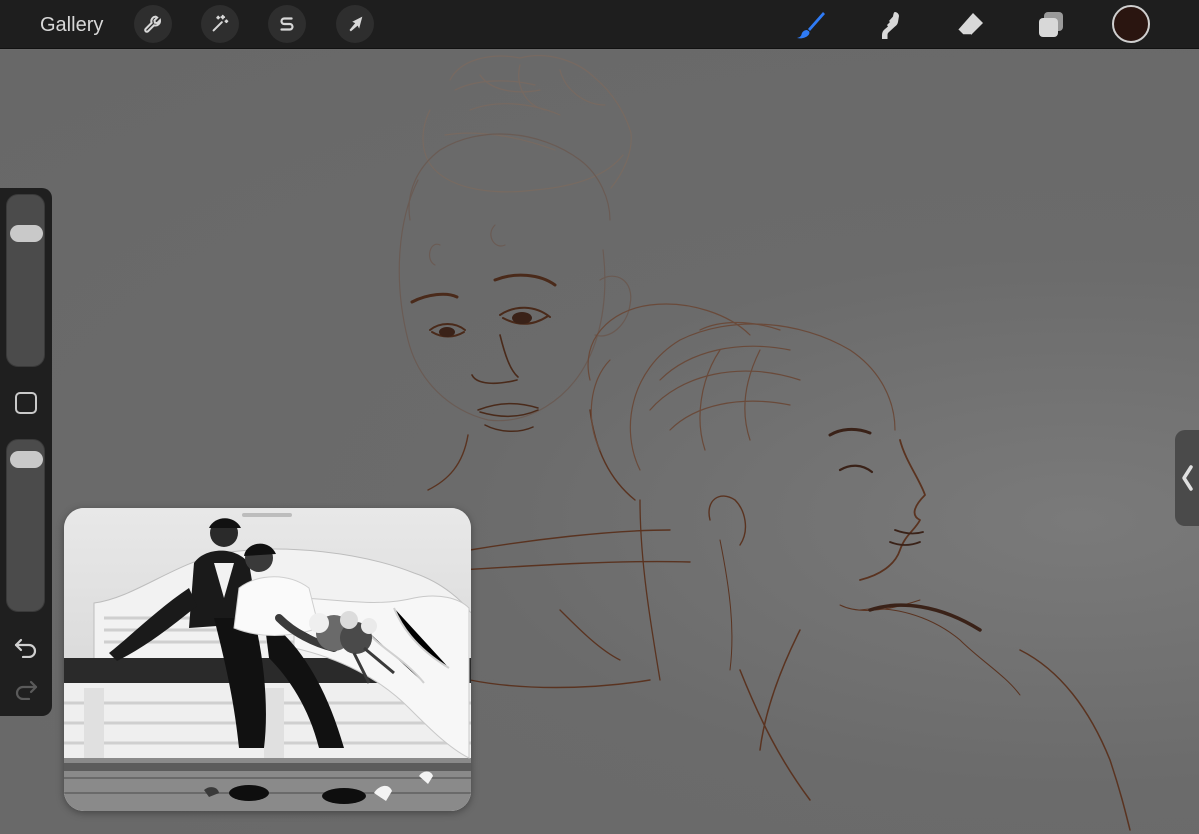  I want to click on modify-button, so click(26, 403).